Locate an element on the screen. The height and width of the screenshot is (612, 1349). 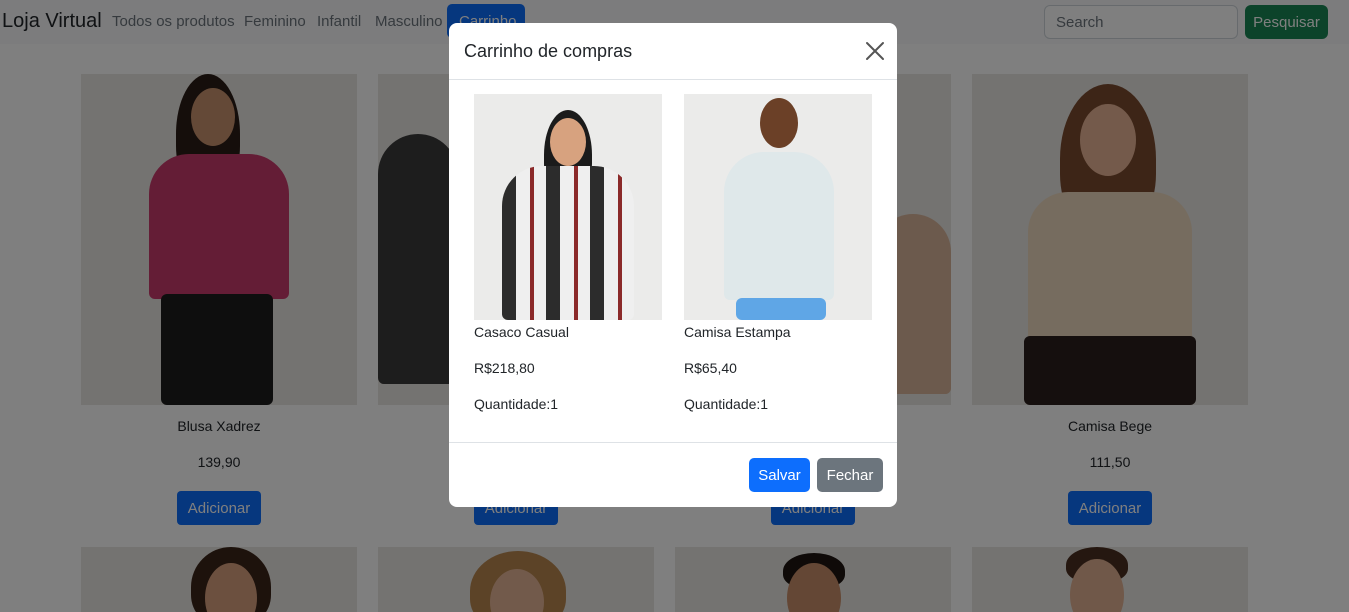
cart-item-price: R$218,80 is located at coordinates (504, 368).